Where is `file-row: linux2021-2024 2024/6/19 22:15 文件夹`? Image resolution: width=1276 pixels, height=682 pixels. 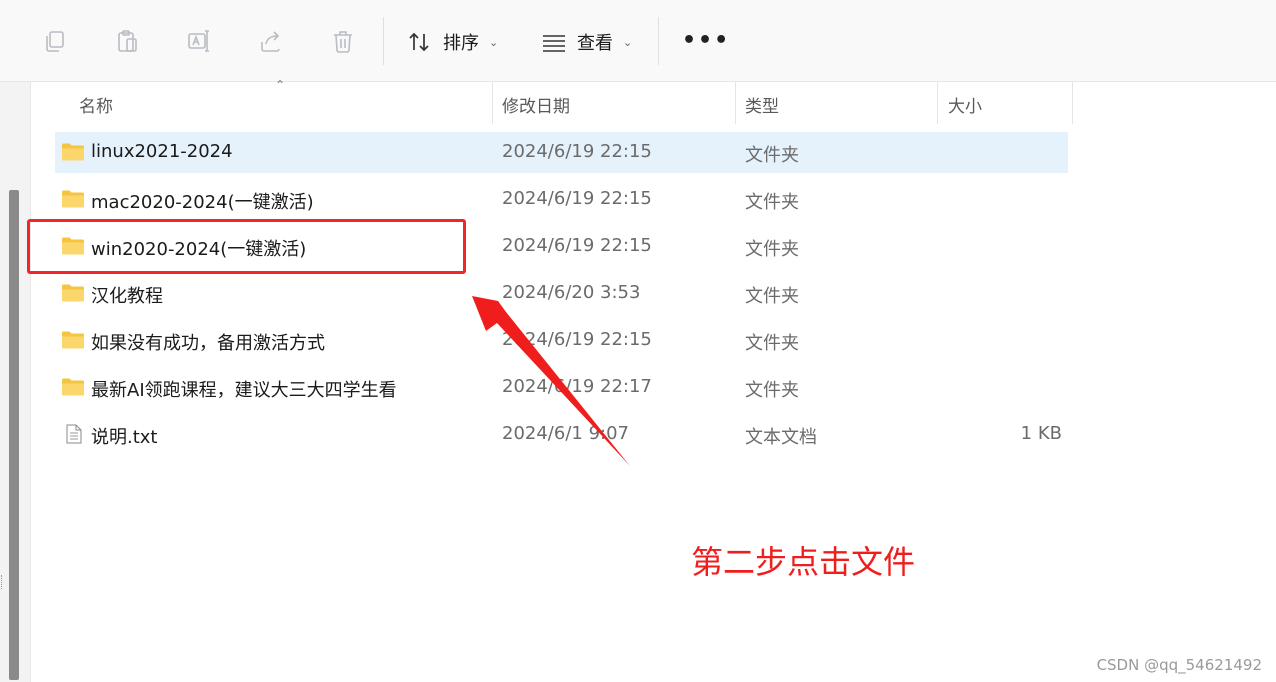 file-row: linux2021-2024 2024/6/19 22:15 文件夹 is located at coordinates (561, 152).